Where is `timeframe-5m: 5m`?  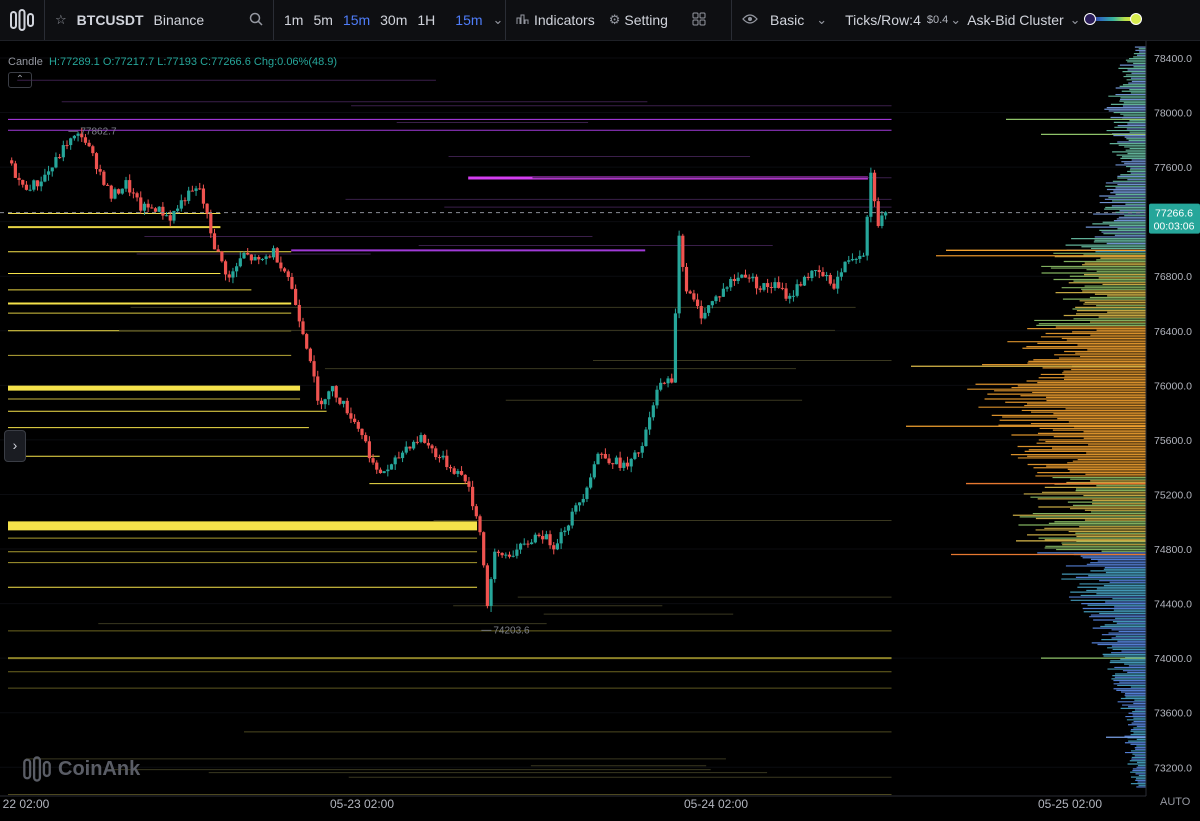
timeframe-5m: 5m is located at coordinates (322, 20).